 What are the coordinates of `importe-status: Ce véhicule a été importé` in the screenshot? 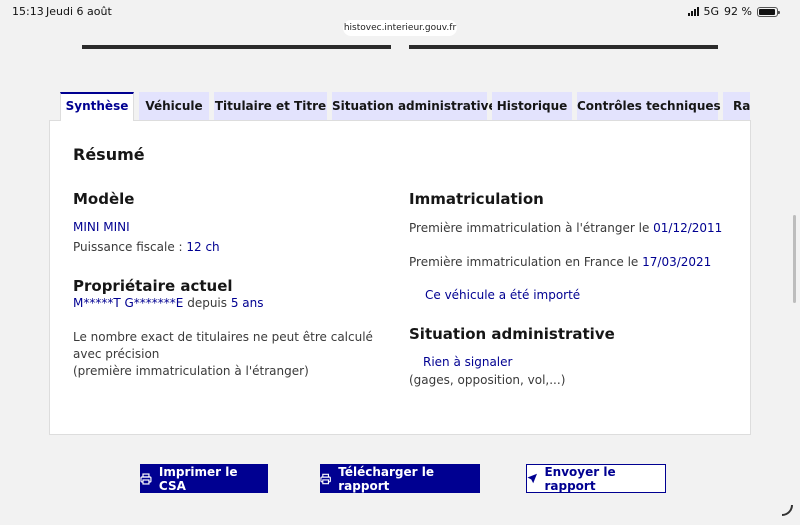 It's located at (503, 295).